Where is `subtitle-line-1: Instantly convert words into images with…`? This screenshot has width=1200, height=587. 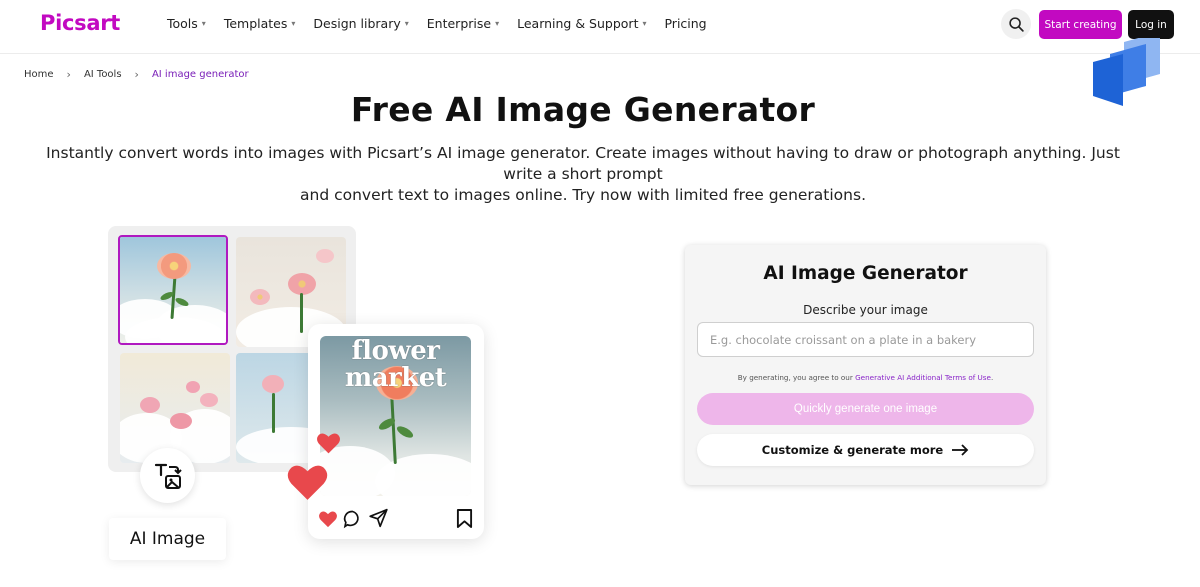 subtitle-line-1: Instantly convert words into images with… is located at coordinates (583, 163).